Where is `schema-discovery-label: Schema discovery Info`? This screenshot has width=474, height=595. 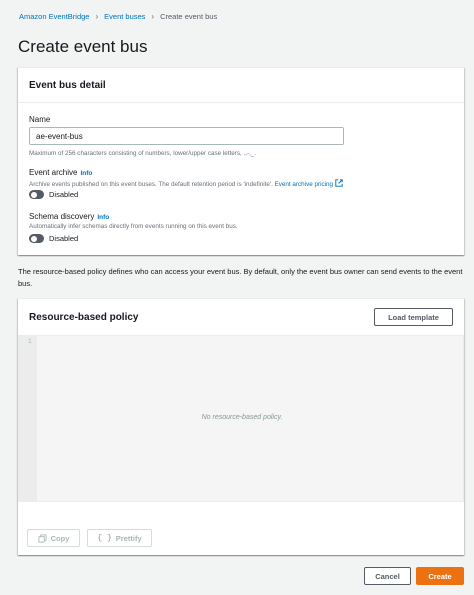
schema-discovery-label: Schema discovery Info is located at coordinates (69, 216).